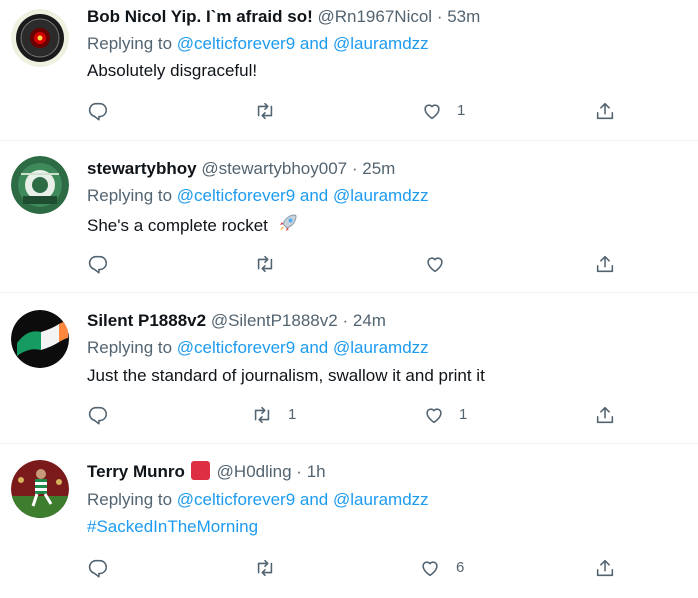 The height and width of the screenshot is (598, 698). I want to click on handle: @Rn1967Nicol, so click(374, 16).